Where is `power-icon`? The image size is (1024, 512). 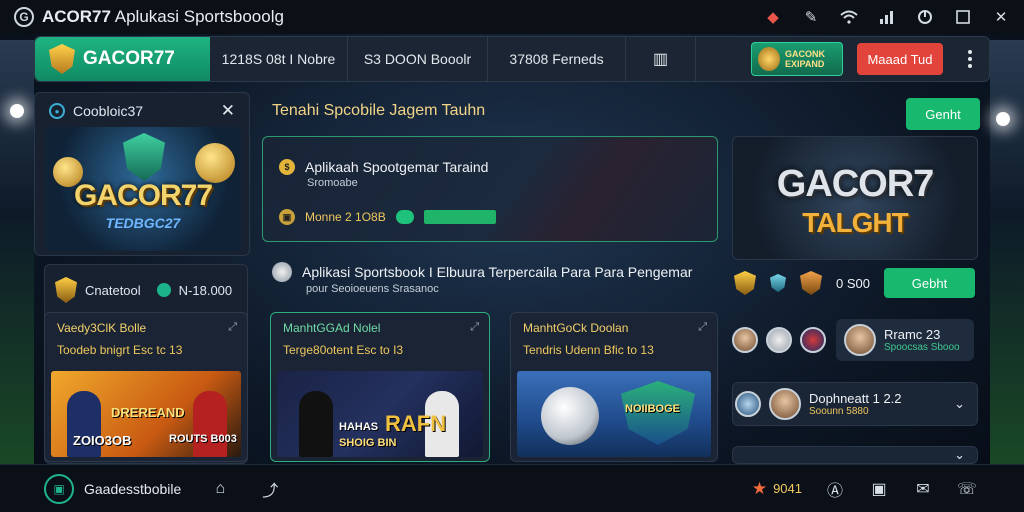 power-icon is located at coordinates (925, 17).